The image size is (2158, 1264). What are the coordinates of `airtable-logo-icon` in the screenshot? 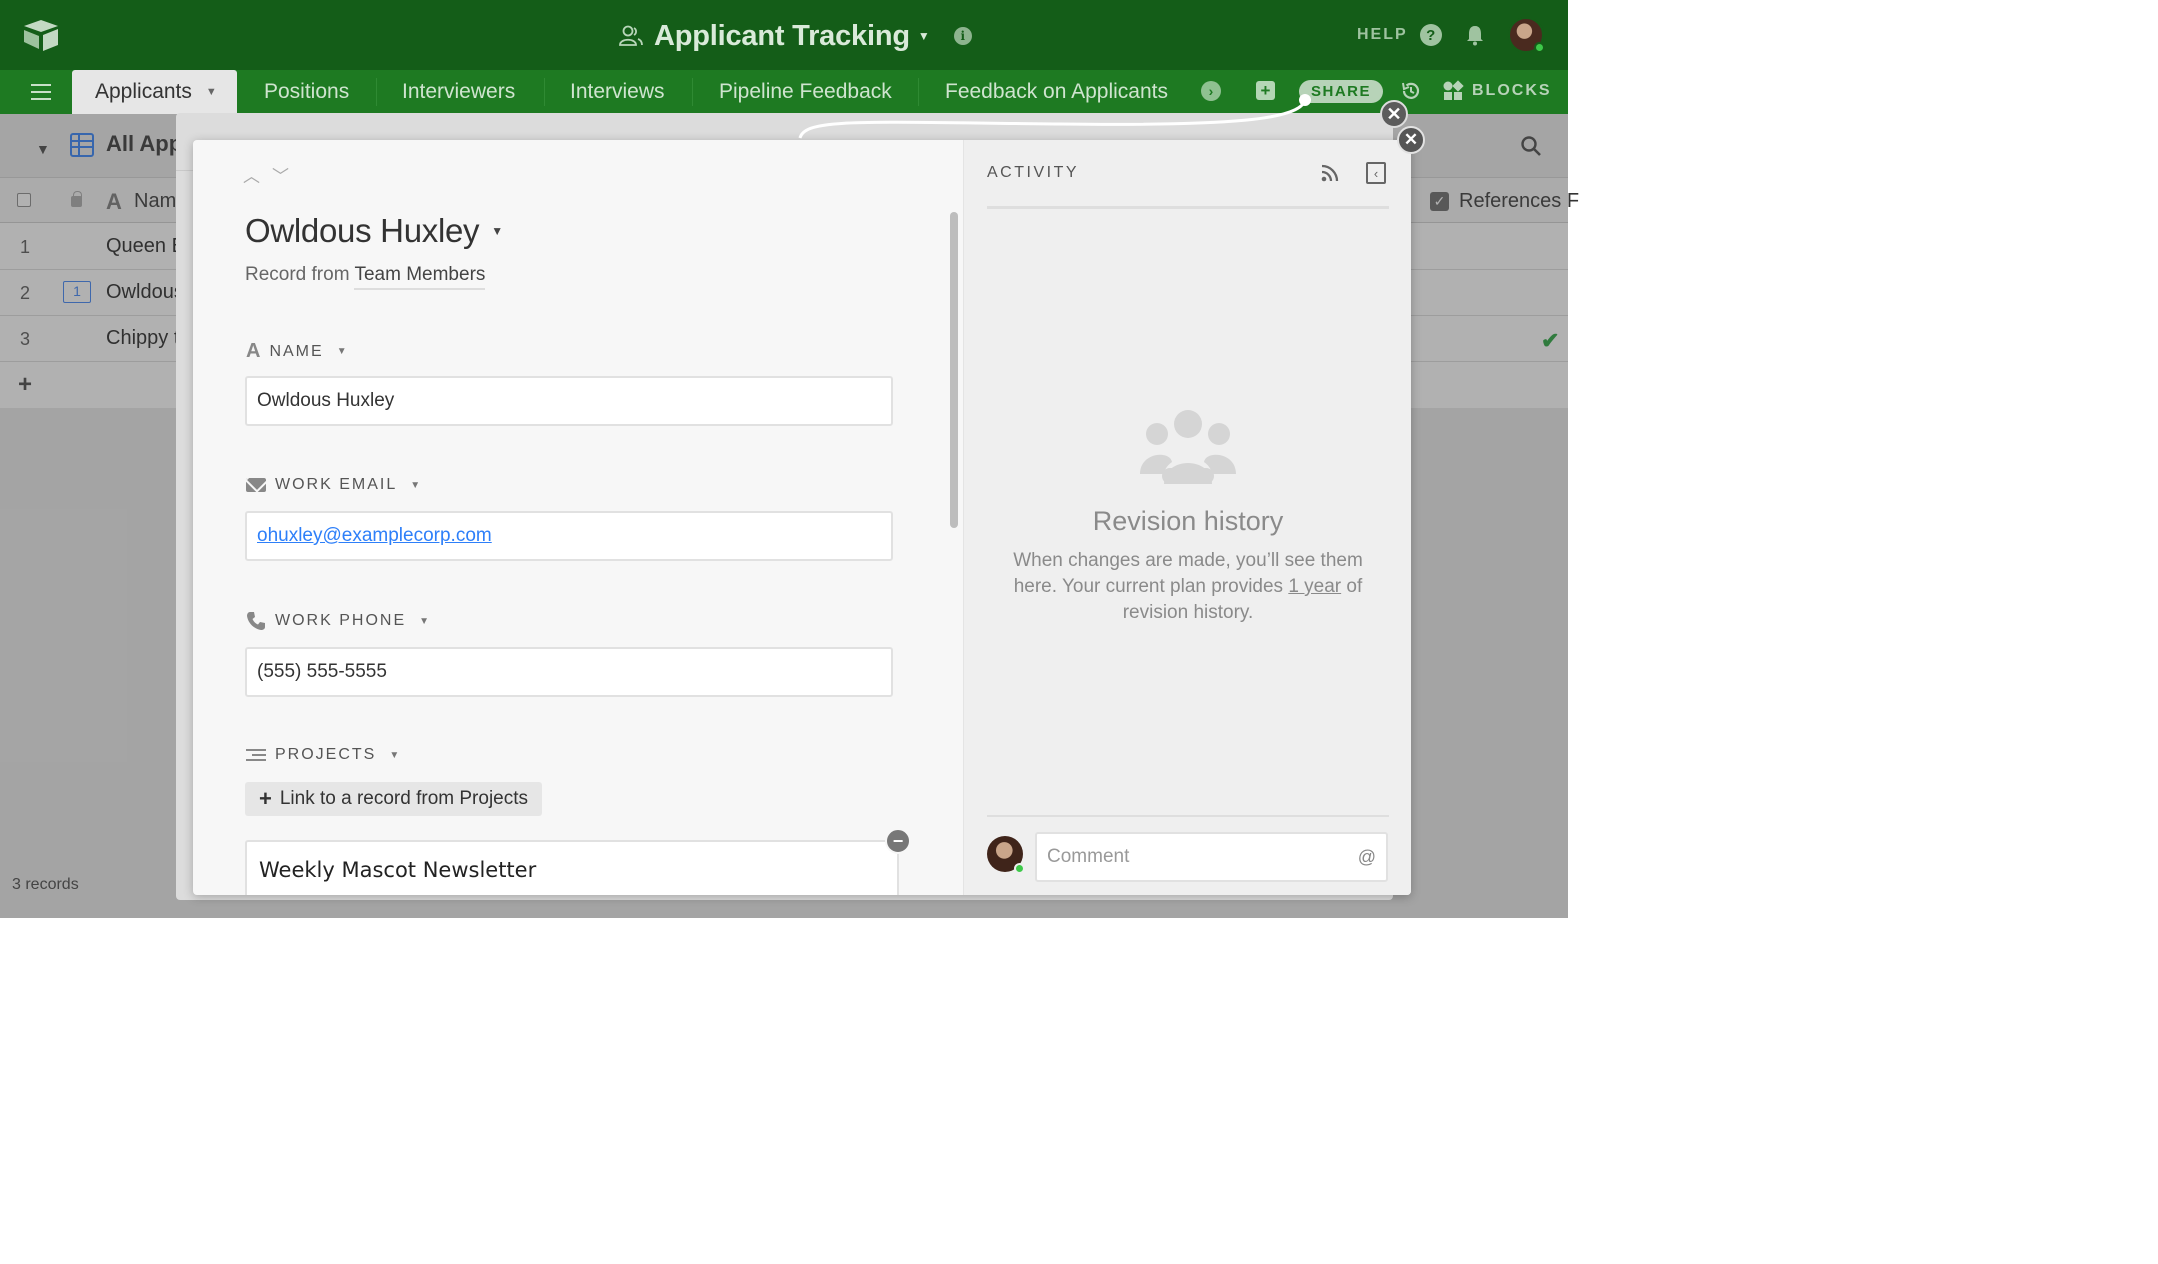 It's located at (41, 35).